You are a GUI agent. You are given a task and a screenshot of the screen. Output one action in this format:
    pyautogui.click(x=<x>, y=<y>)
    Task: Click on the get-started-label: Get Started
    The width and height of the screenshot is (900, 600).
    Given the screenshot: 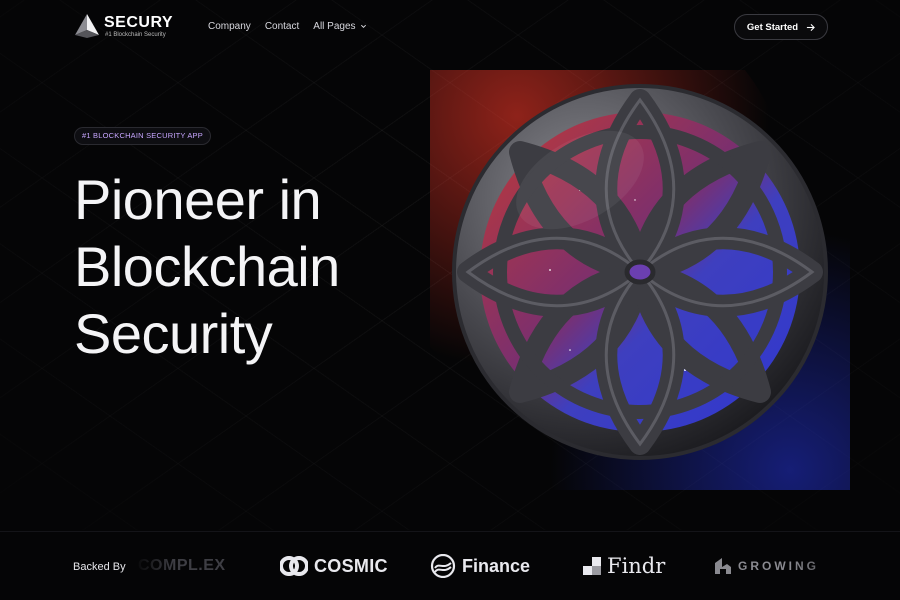 What is the action you would take?
    pyautogui.click(x=772, y=27)
    